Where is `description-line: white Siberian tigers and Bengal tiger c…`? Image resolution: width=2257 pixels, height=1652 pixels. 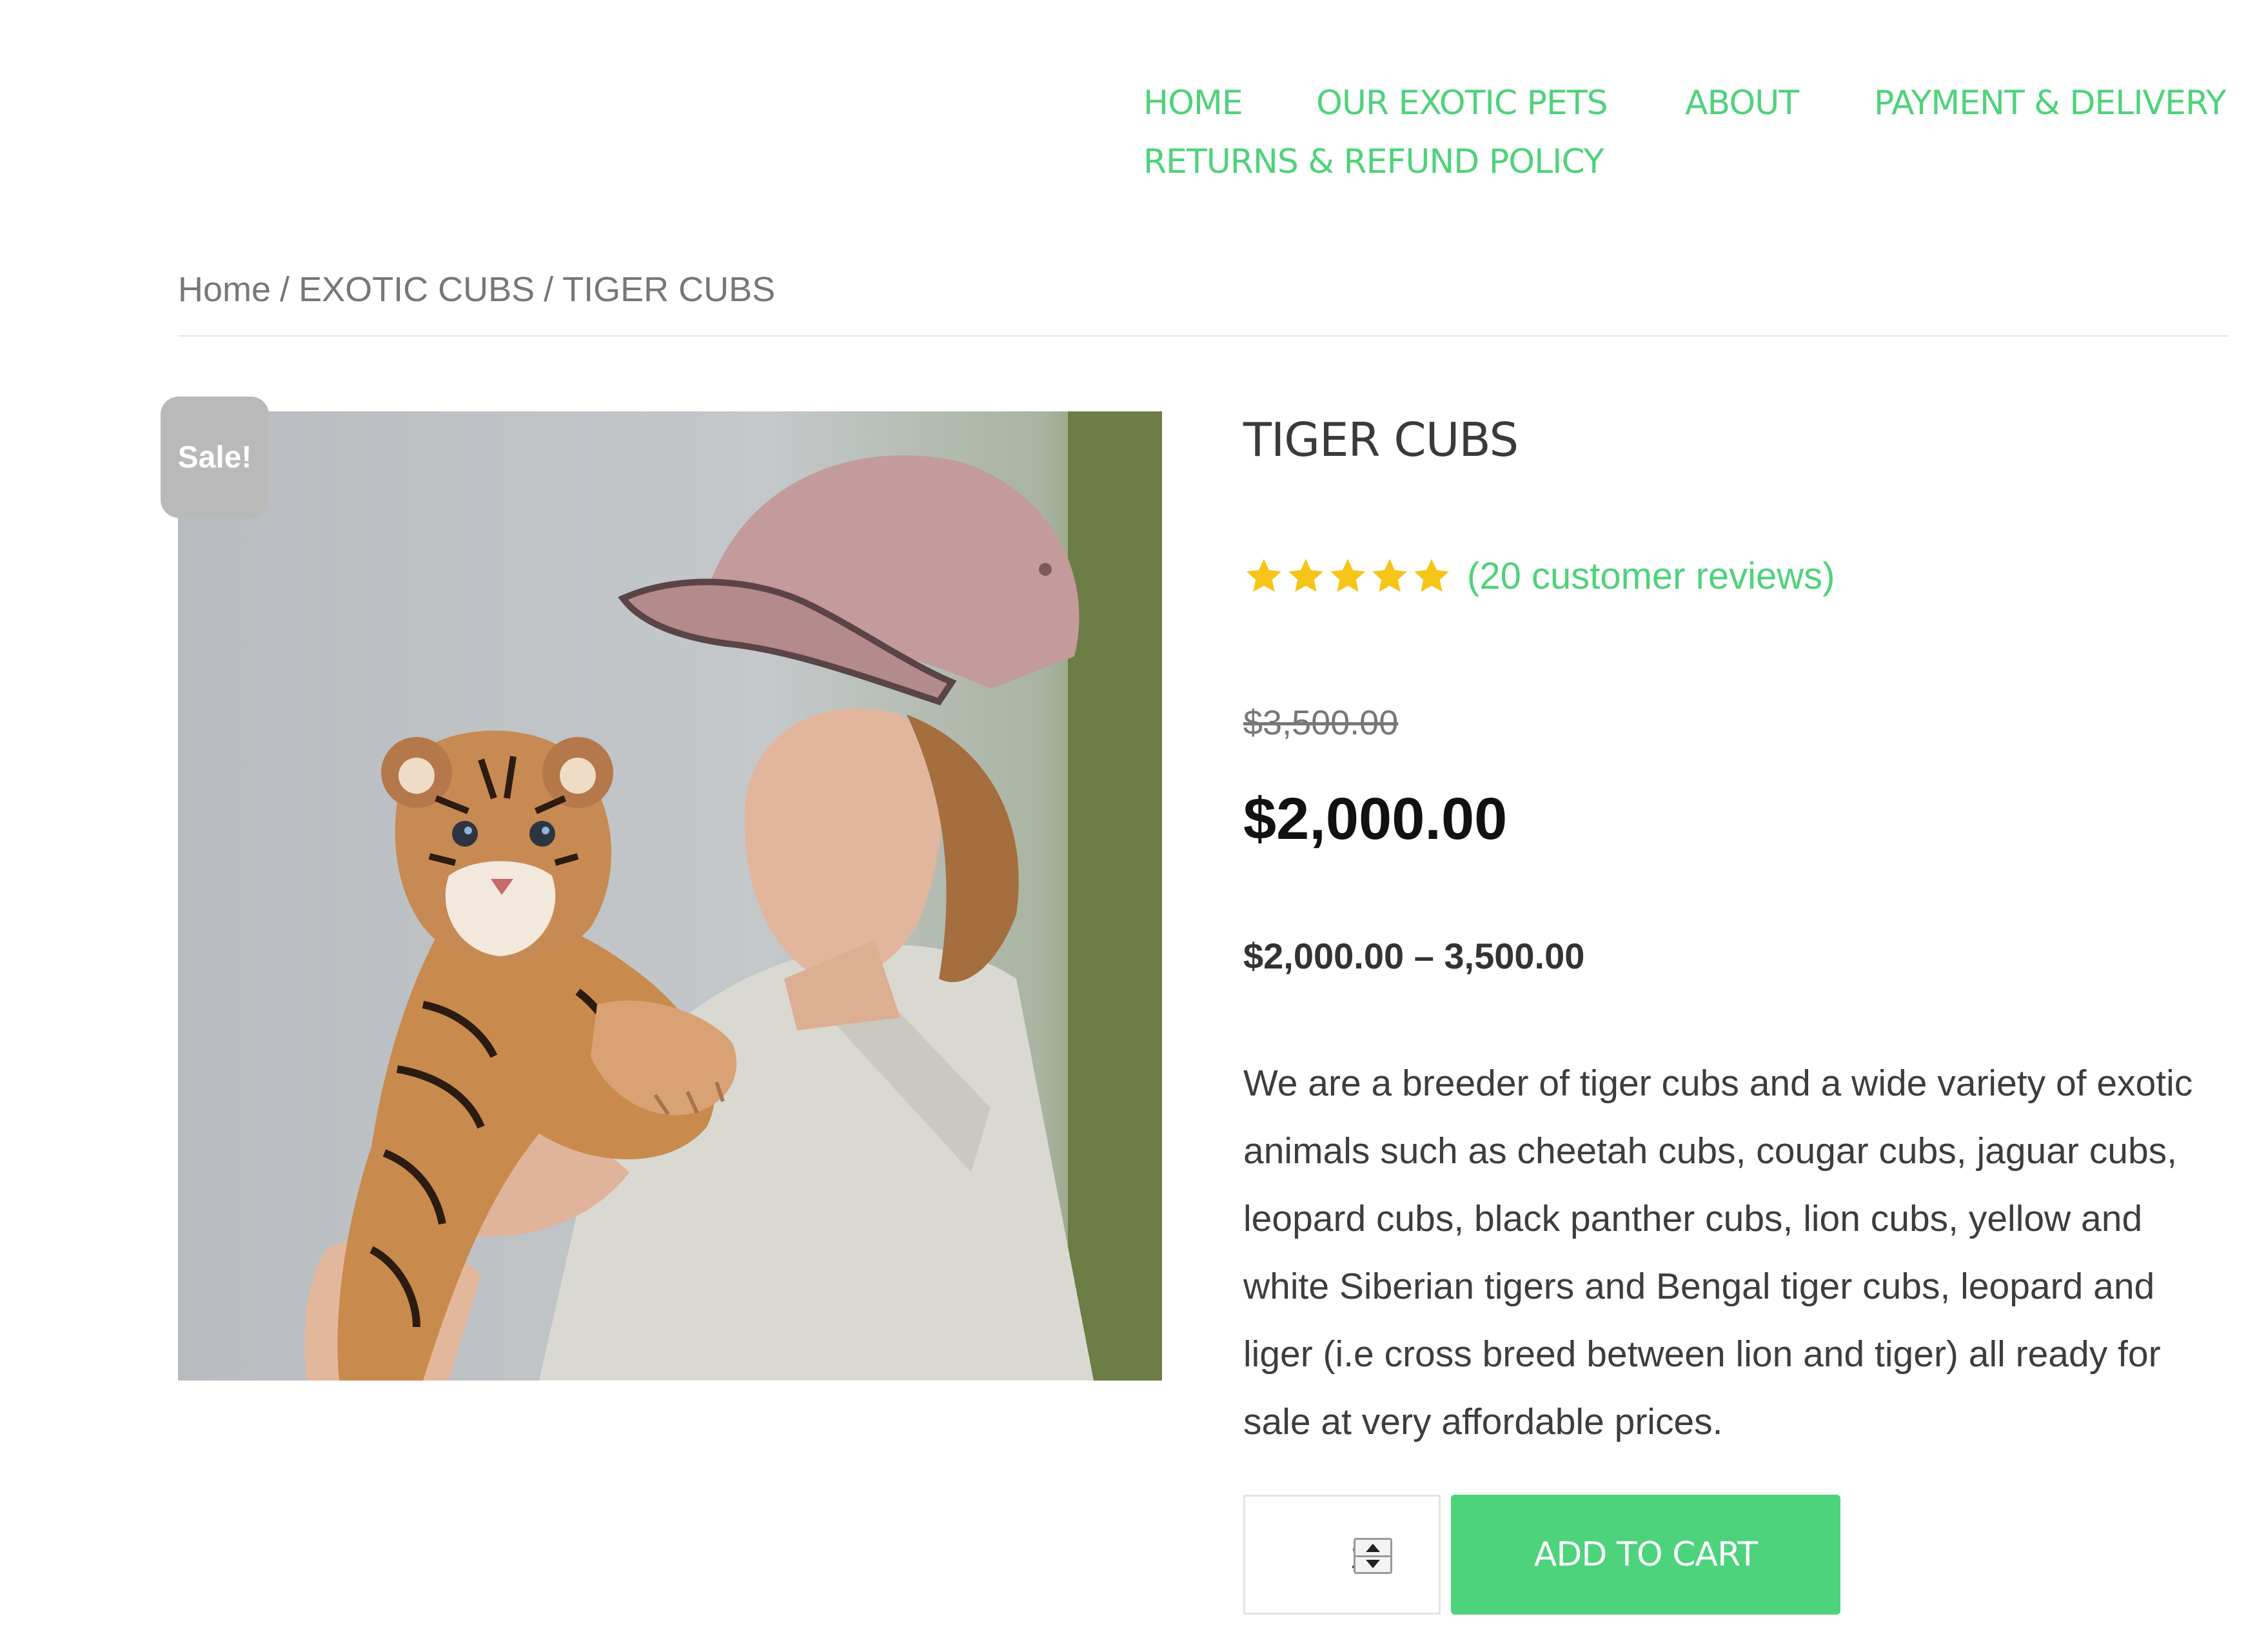 description-line: white Siberian tigers and Bengal tiger c… is located at coordinates (1699, 1287).